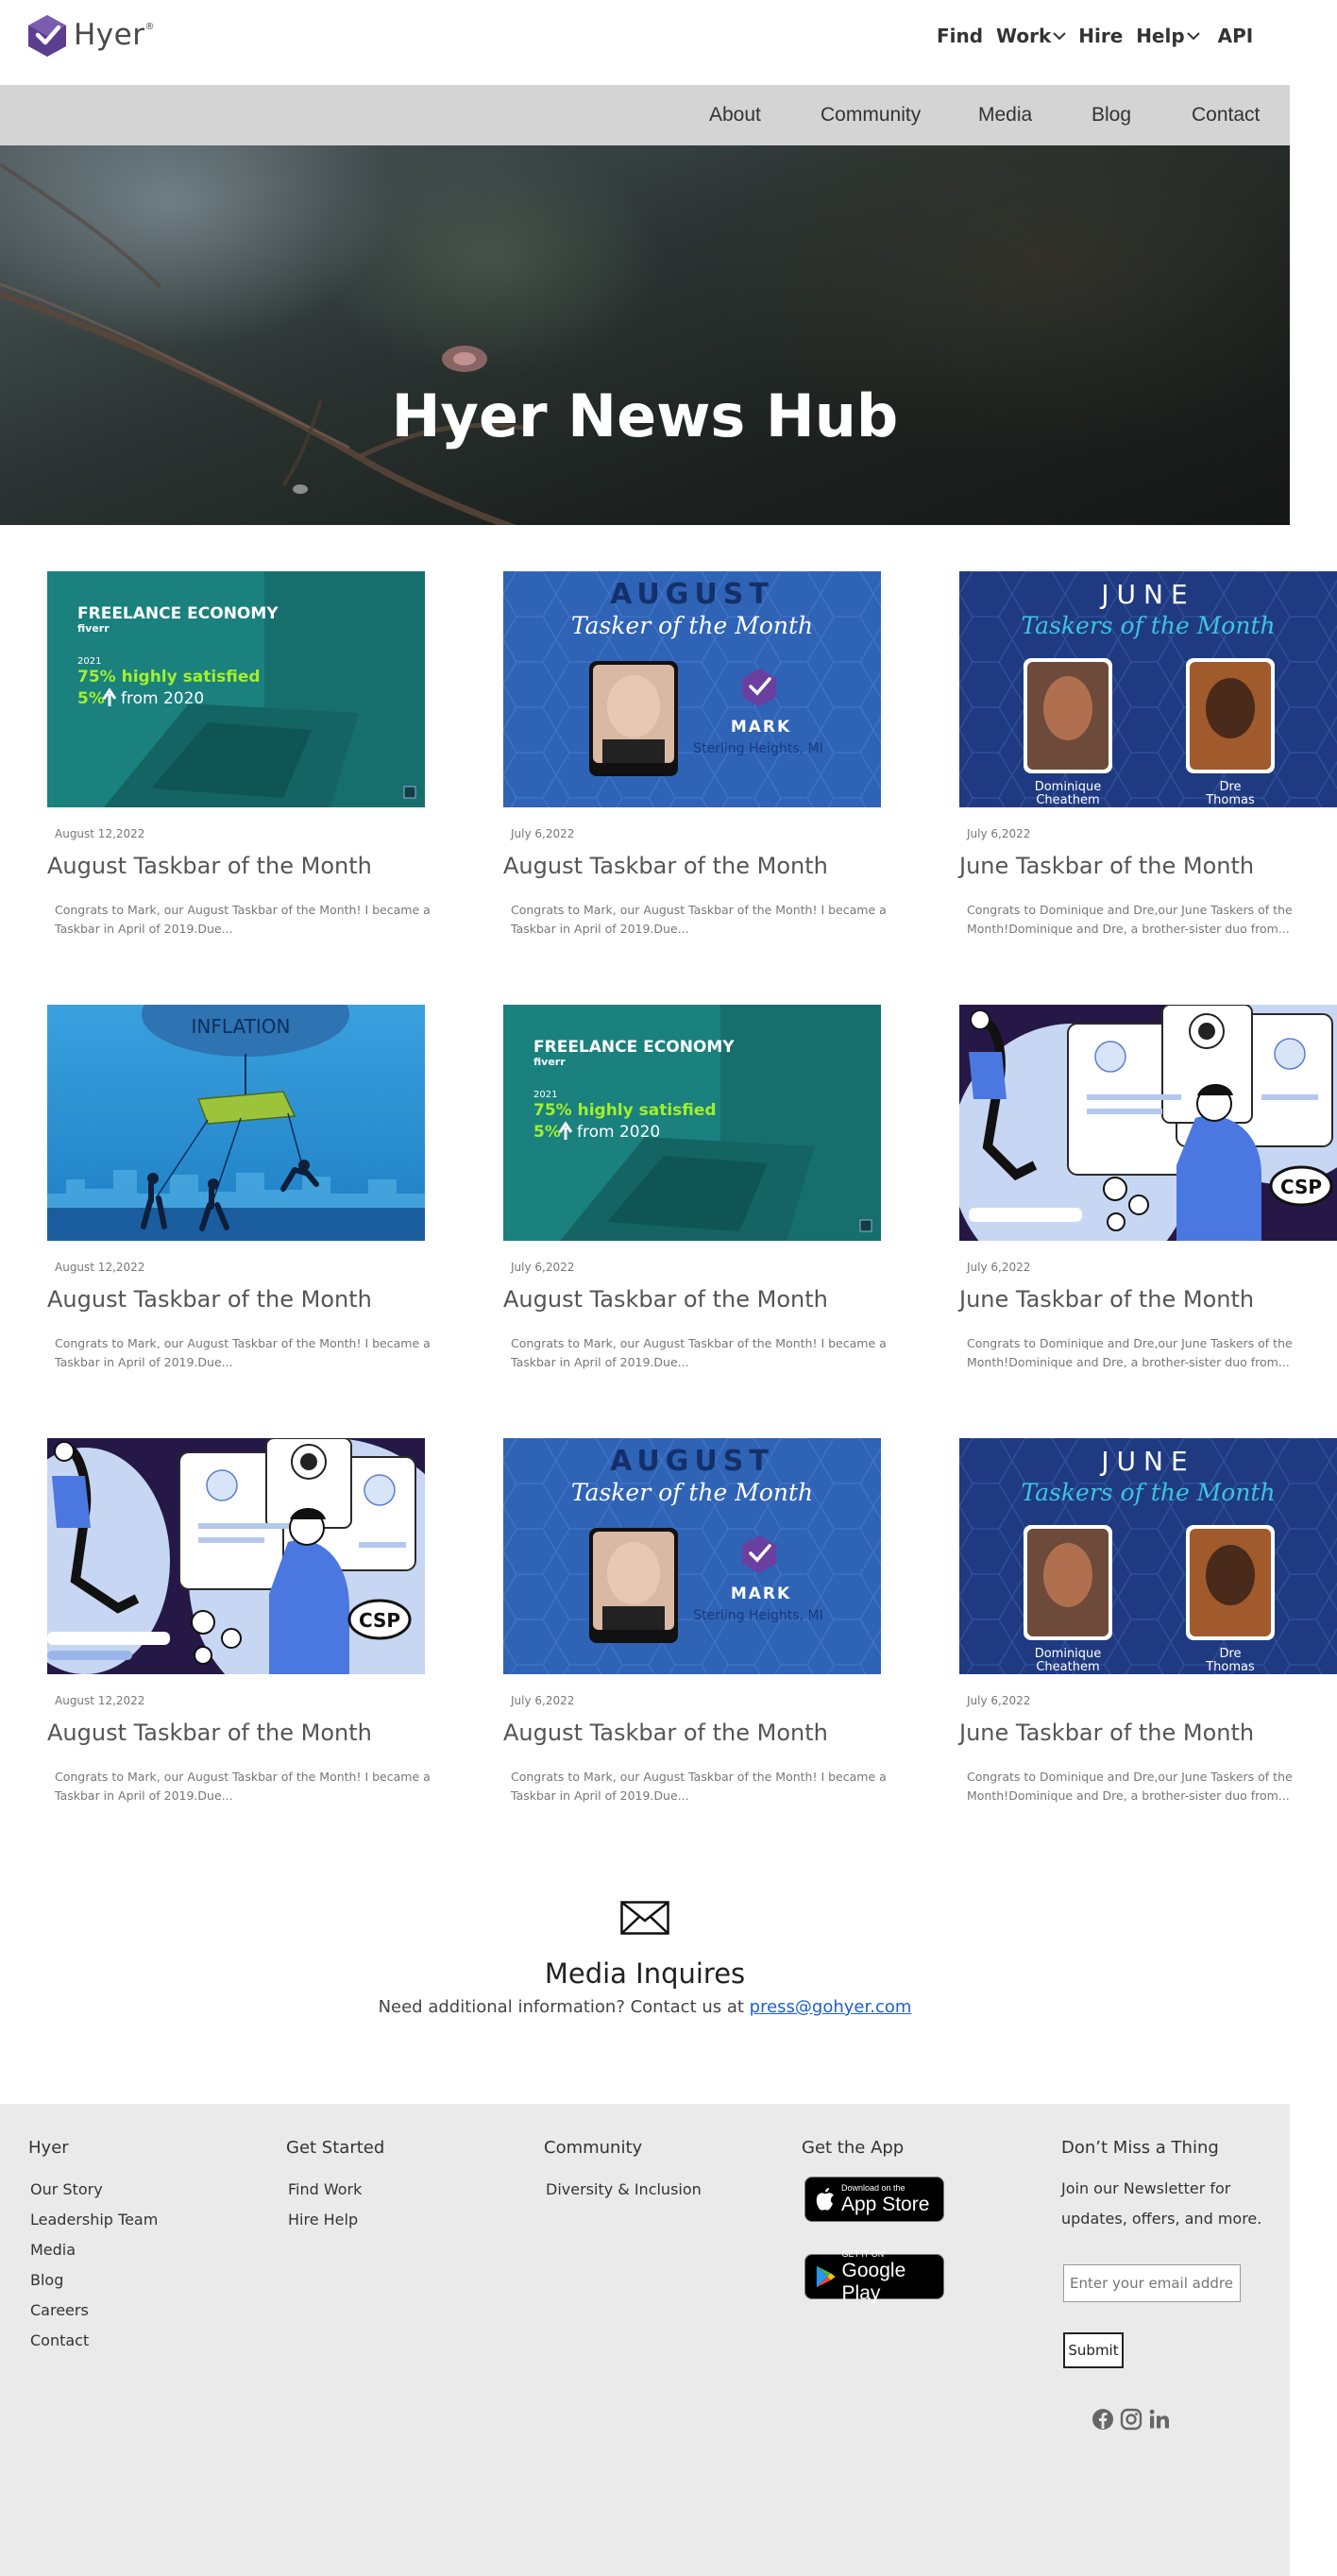 The height and width of the screenshot is (2576, 1337). I want to click on svg-text: INFLATION, so click(242, 1026).